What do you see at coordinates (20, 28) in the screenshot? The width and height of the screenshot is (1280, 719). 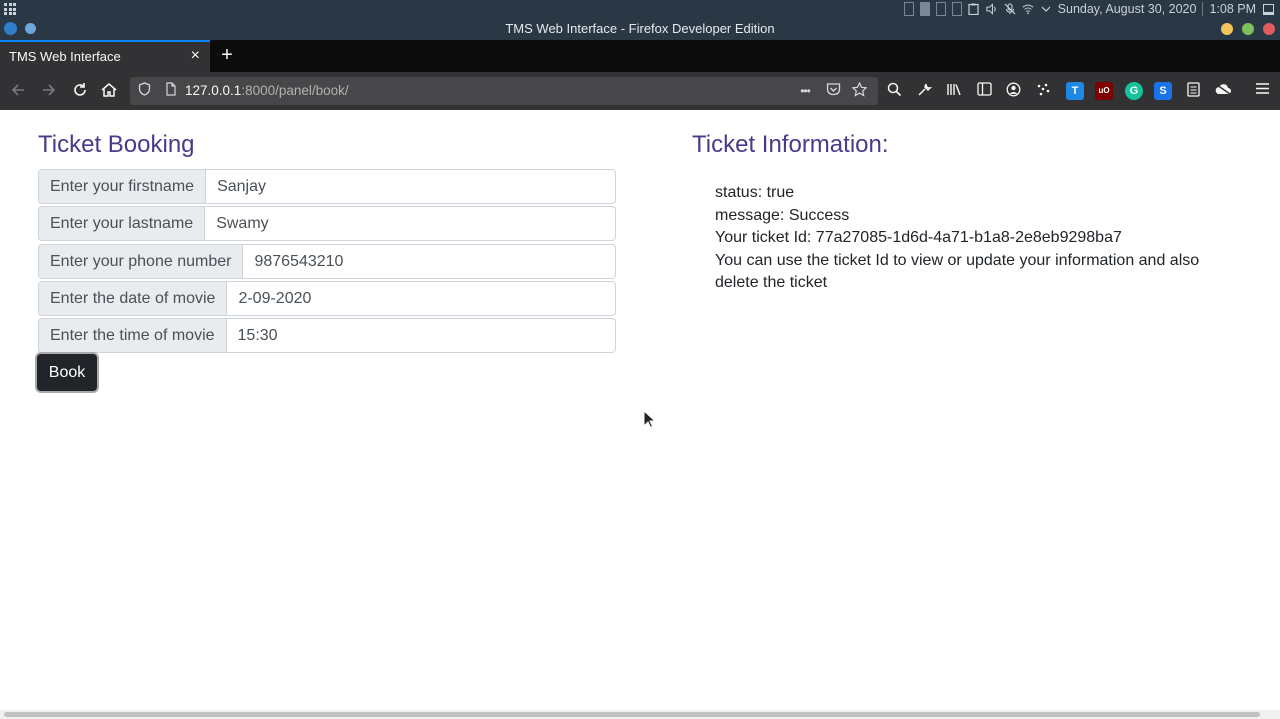 I see `window-menu-icons` at bounding box center [20, 28].